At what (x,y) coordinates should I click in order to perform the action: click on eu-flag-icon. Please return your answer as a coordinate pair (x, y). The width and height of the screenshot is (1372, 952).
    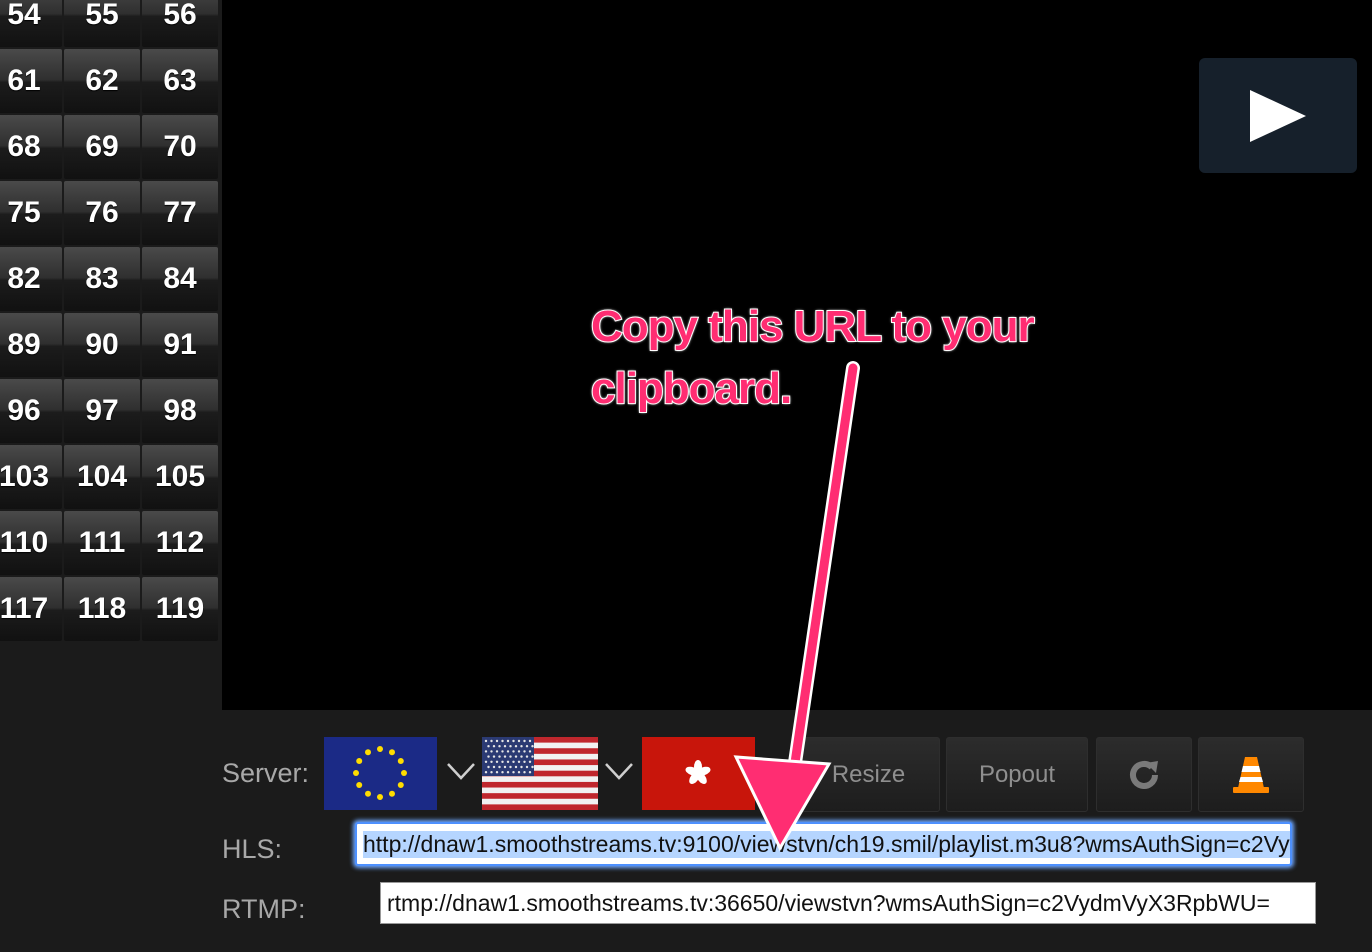
    Looking at the image, I should click on (380, 773).